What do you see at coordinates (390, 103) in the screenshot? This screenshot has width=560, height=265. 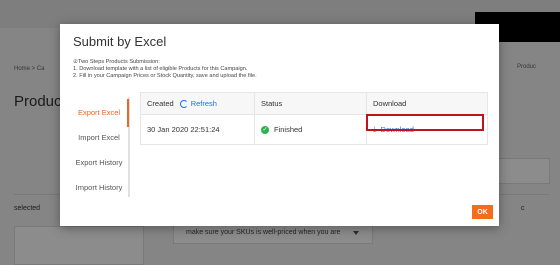 I see `header-download: Download` at bounding box center [390, 103].